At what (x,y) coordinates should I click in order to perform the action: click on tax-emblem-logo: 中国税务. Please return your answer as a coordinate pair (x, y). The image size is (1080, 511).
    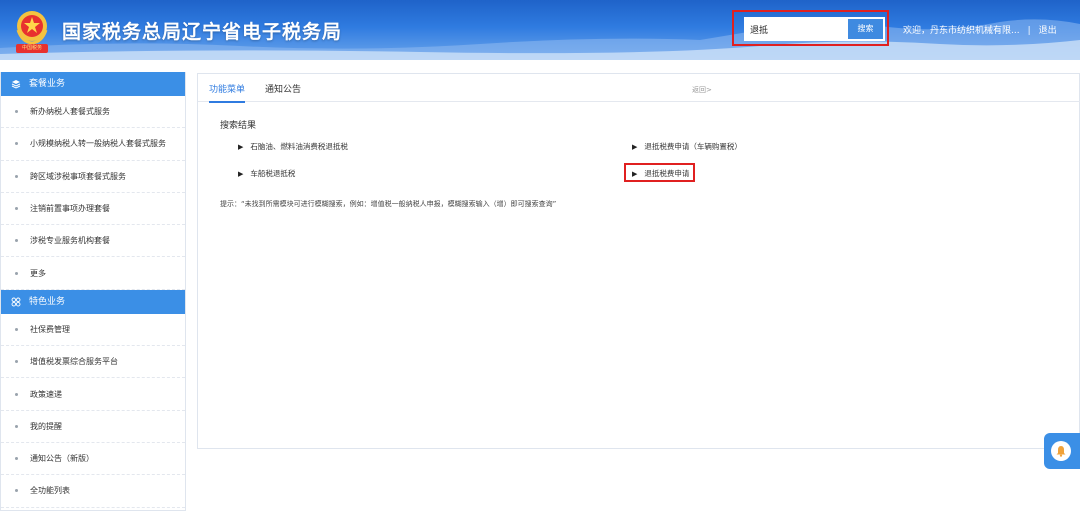
    Looking at the image, I should click on (32, 30).